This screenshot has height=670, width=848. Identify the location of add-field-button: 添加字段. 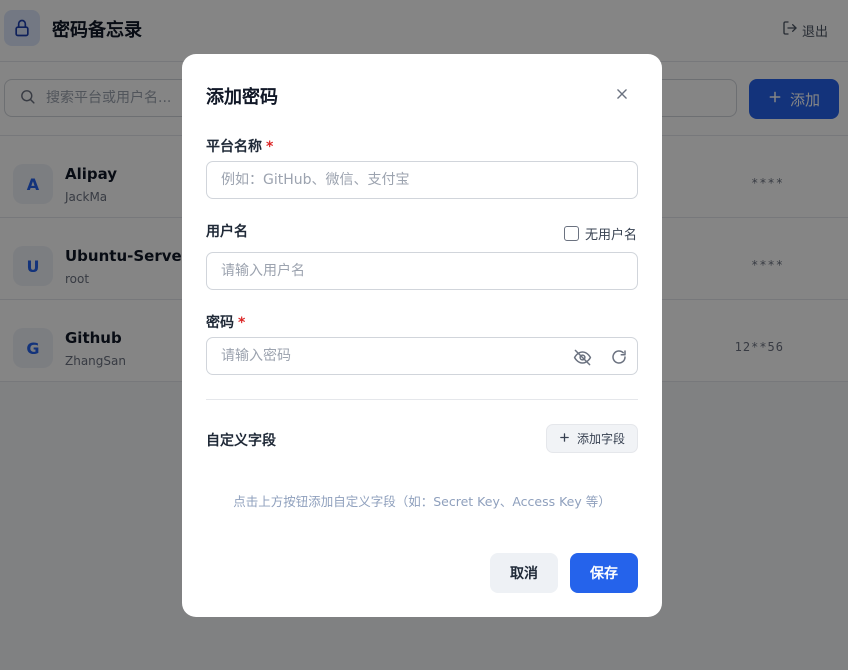
(592, 438).